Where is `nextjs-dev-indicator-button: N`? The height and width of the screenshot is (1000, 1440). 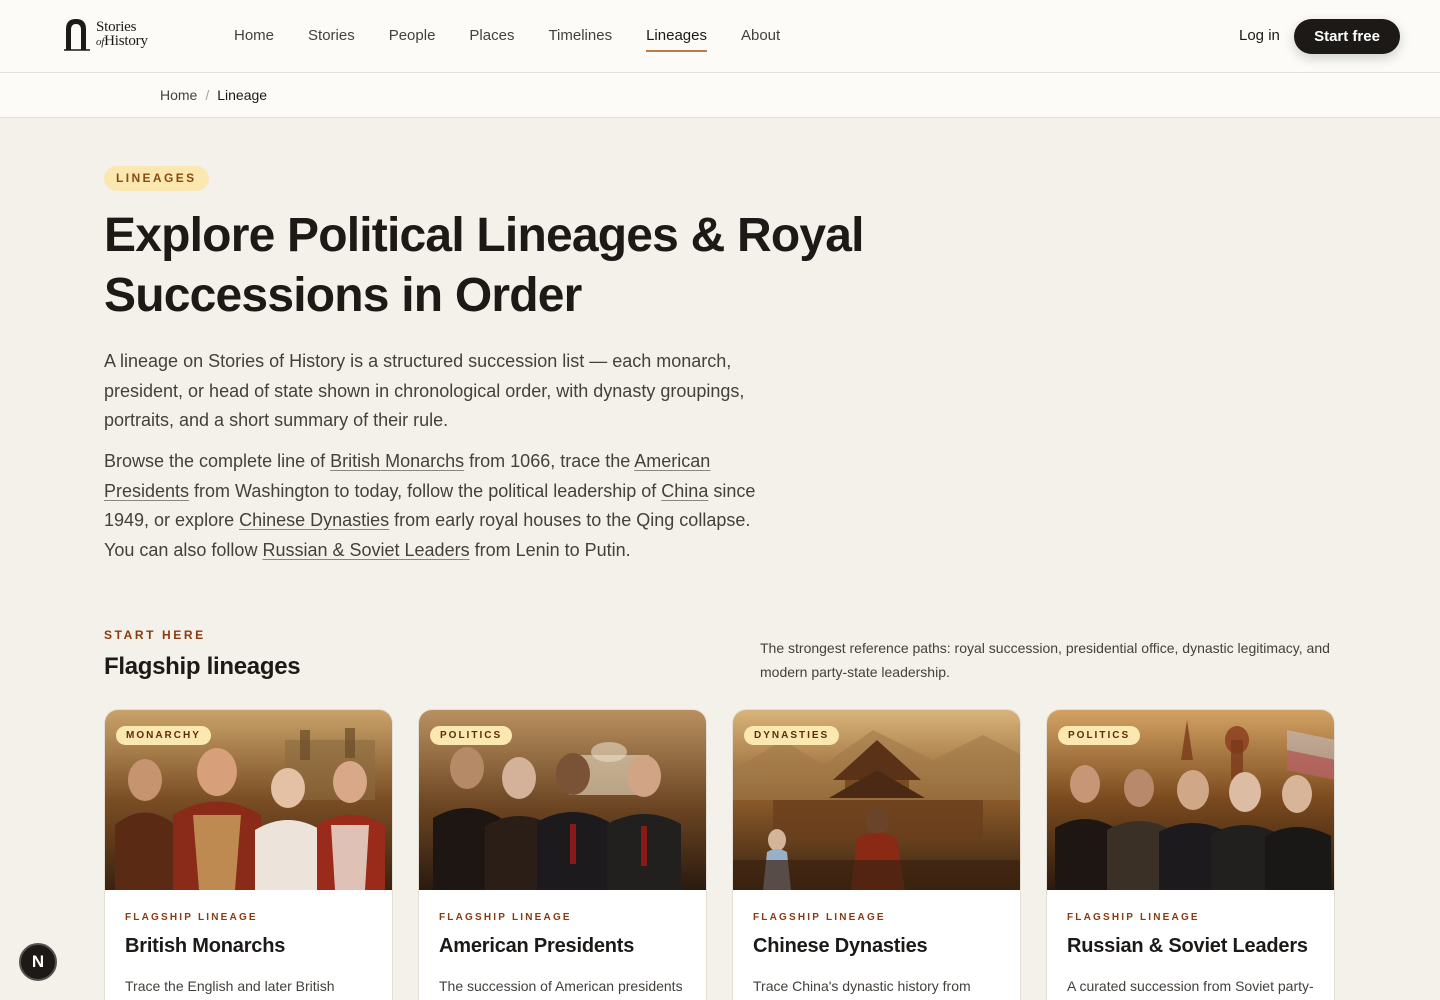 nextjs-dev-indicator-button: N is located at coordinates (38, 962).